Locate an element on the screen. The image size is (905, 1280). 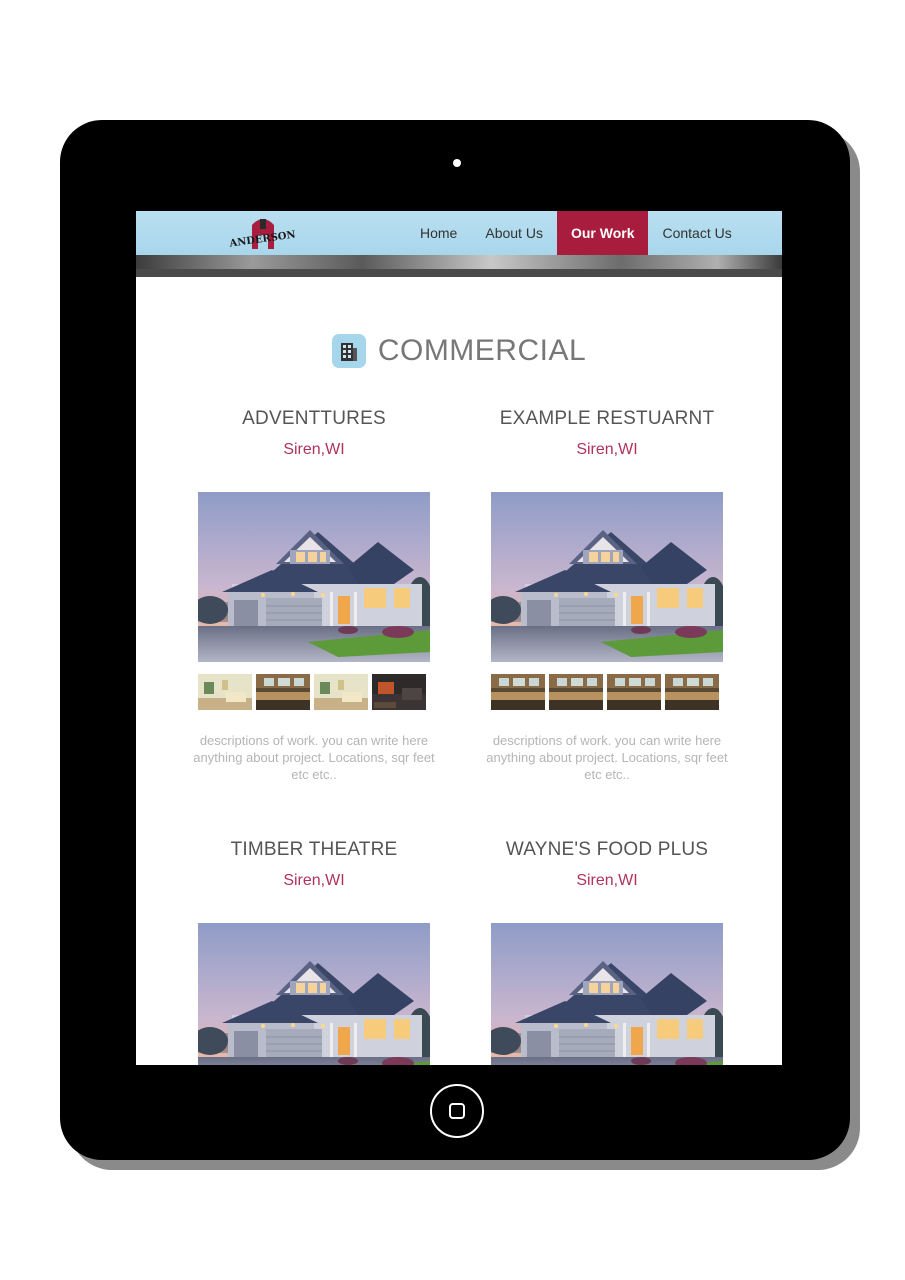
site-logo: ANDERSON is located at coordinates (263, 233).